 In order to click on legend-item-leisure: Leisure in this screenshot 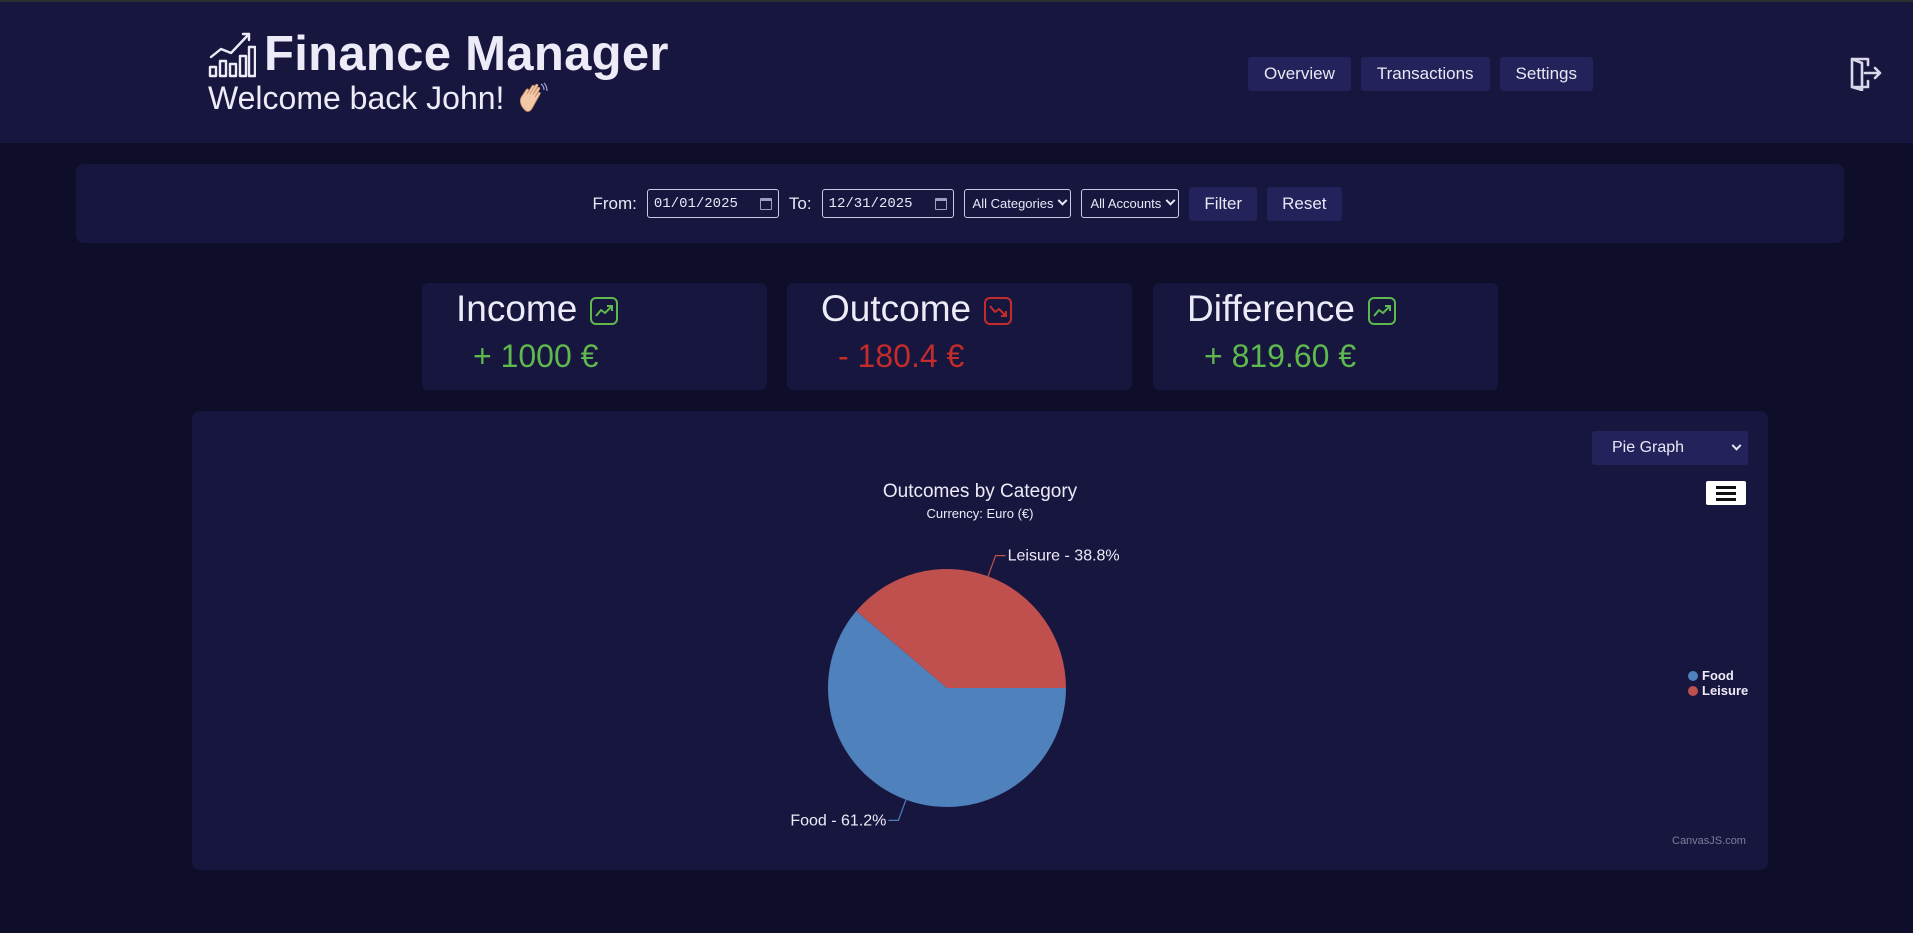, I will do `click(1725, 690)`.